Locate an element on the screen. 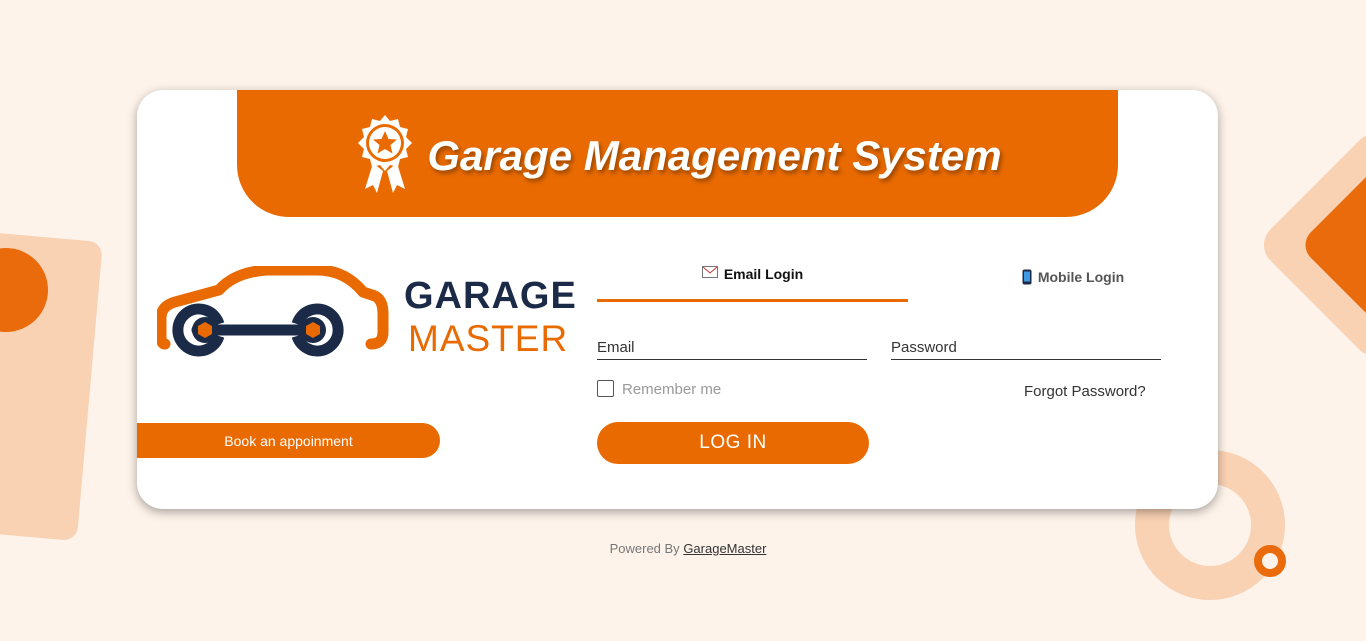 The image size is (1366, 641). remember-me-label: Remember me is located at coordinates (672, 389).